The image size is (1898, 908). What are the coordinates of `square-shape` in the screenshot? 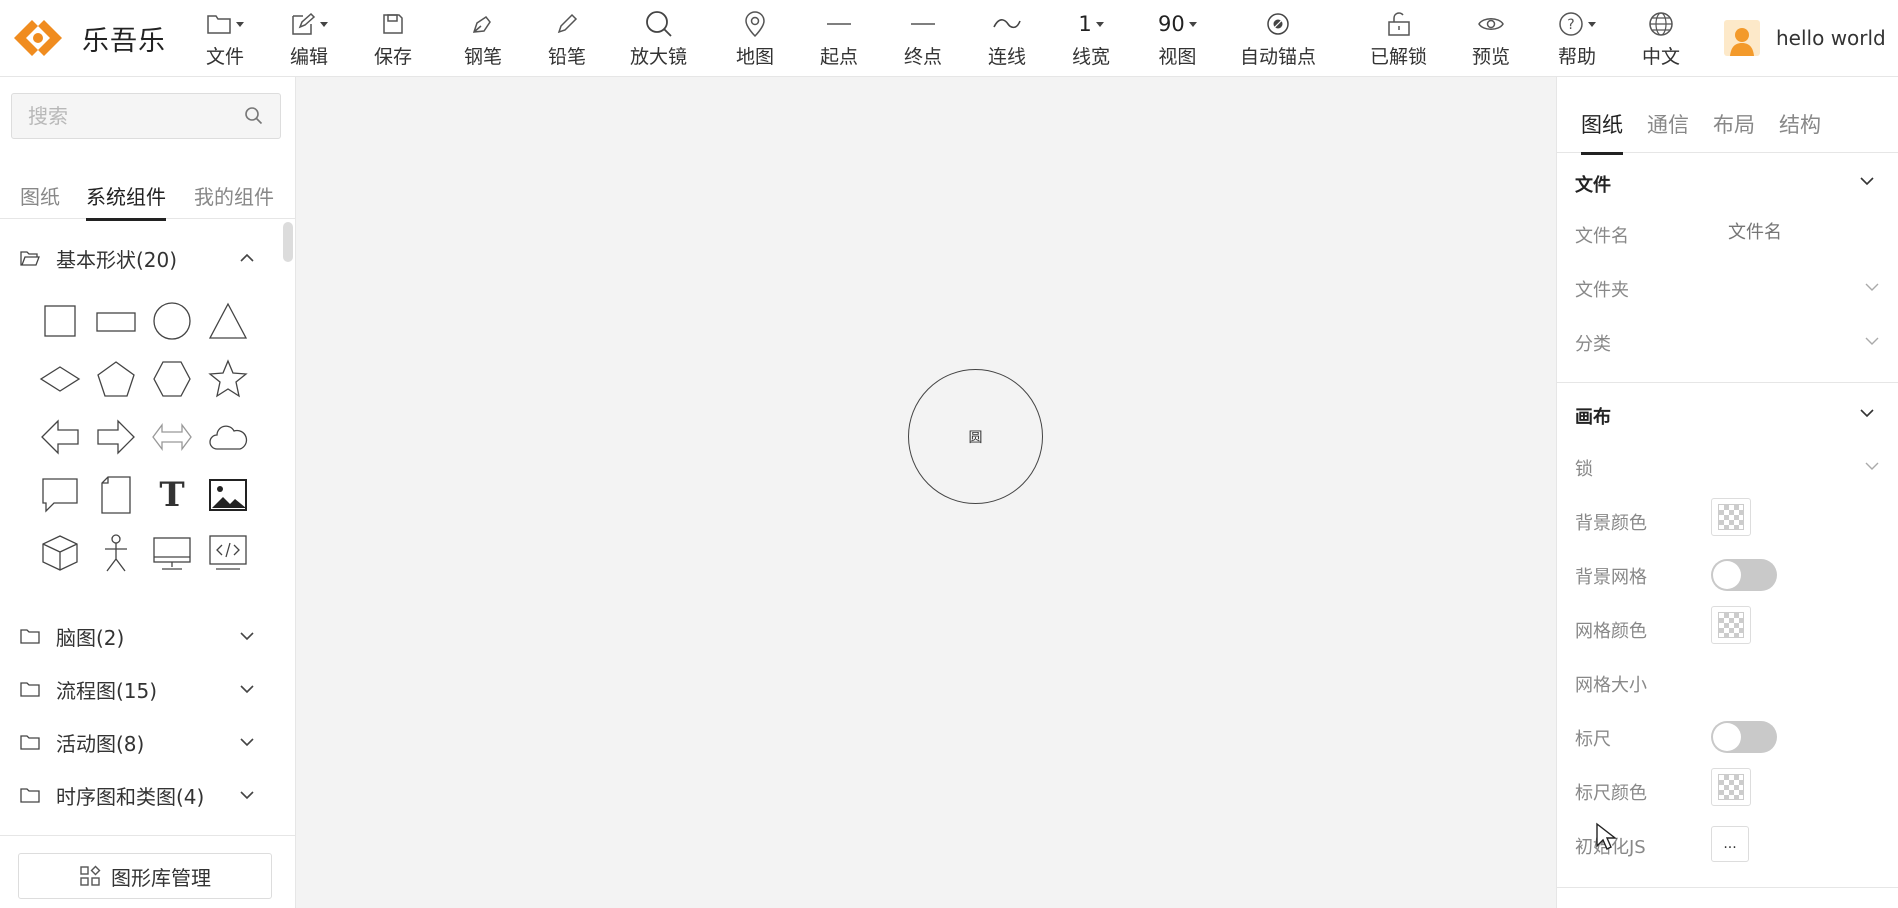 It's located at (60, 321).